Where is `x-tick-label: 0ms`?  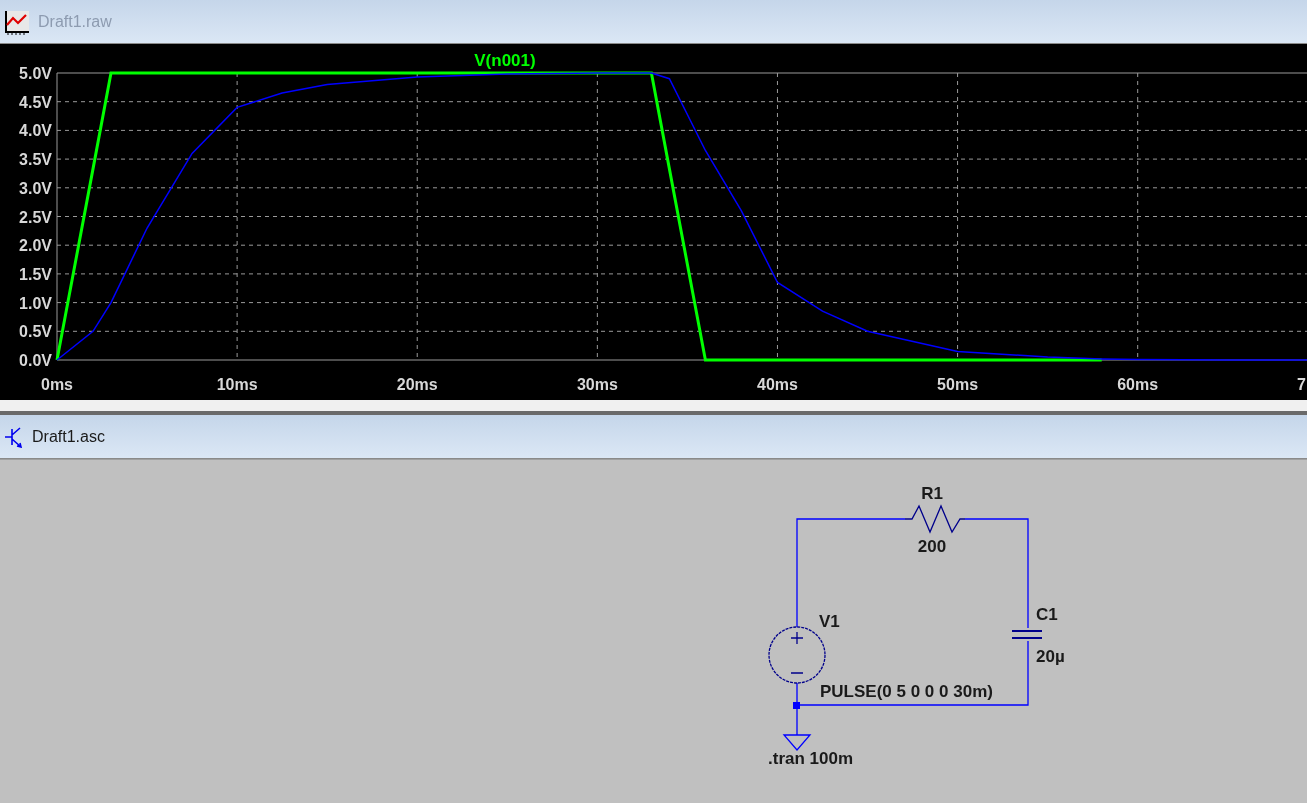
x-tick-label: 0ms is located at coordinates (57, 384).